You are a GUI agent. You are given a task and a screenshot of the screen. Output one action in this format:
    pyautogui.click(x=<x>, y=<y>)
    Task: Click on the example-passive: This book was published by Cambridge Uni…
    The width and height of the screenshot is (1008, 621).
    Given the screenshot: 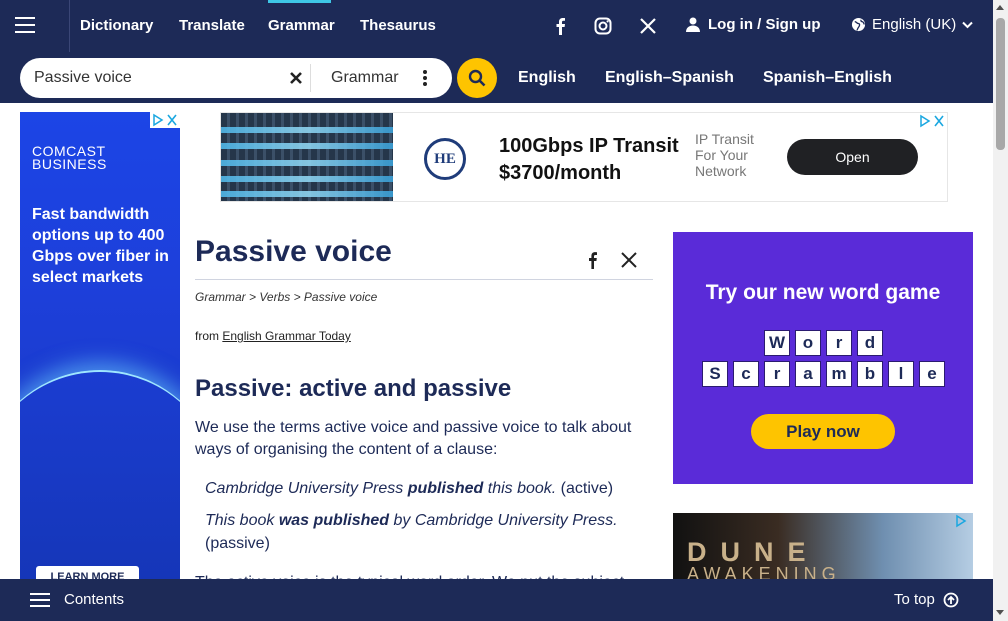 What is the action you would take?
    pyautogui.click(x=411, y=532)
    